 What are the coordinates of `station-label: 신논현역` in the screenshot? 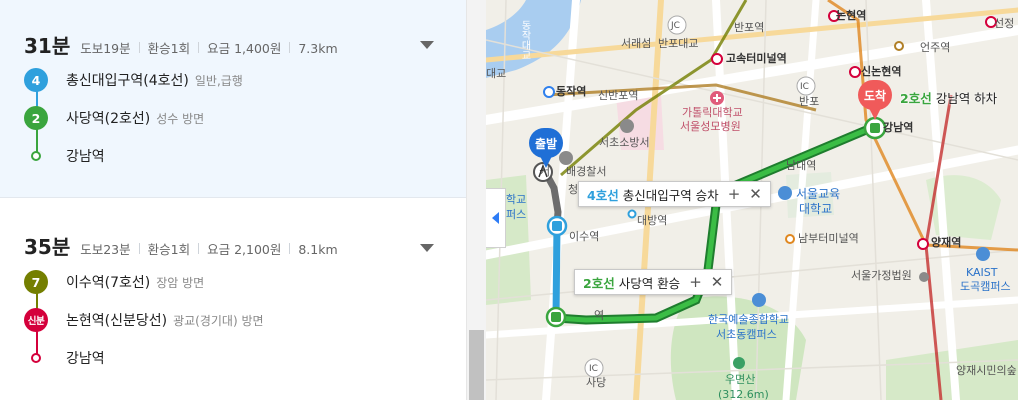 It's located at (881, 71).